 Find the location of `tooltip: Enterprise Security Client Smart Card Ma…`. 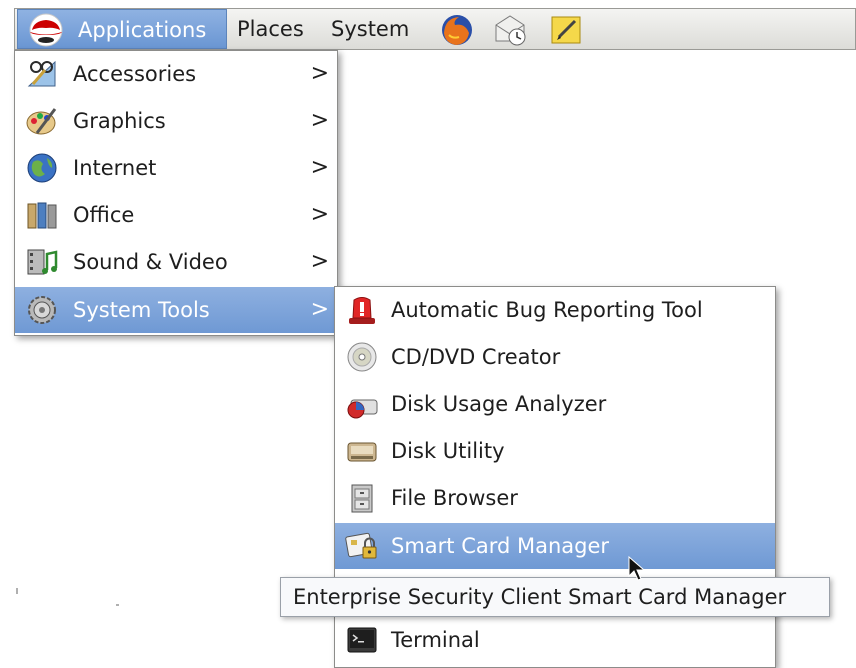

tooltip: Enterprise Security Client Smart Card Ma… is located at coordinates (555, 597).